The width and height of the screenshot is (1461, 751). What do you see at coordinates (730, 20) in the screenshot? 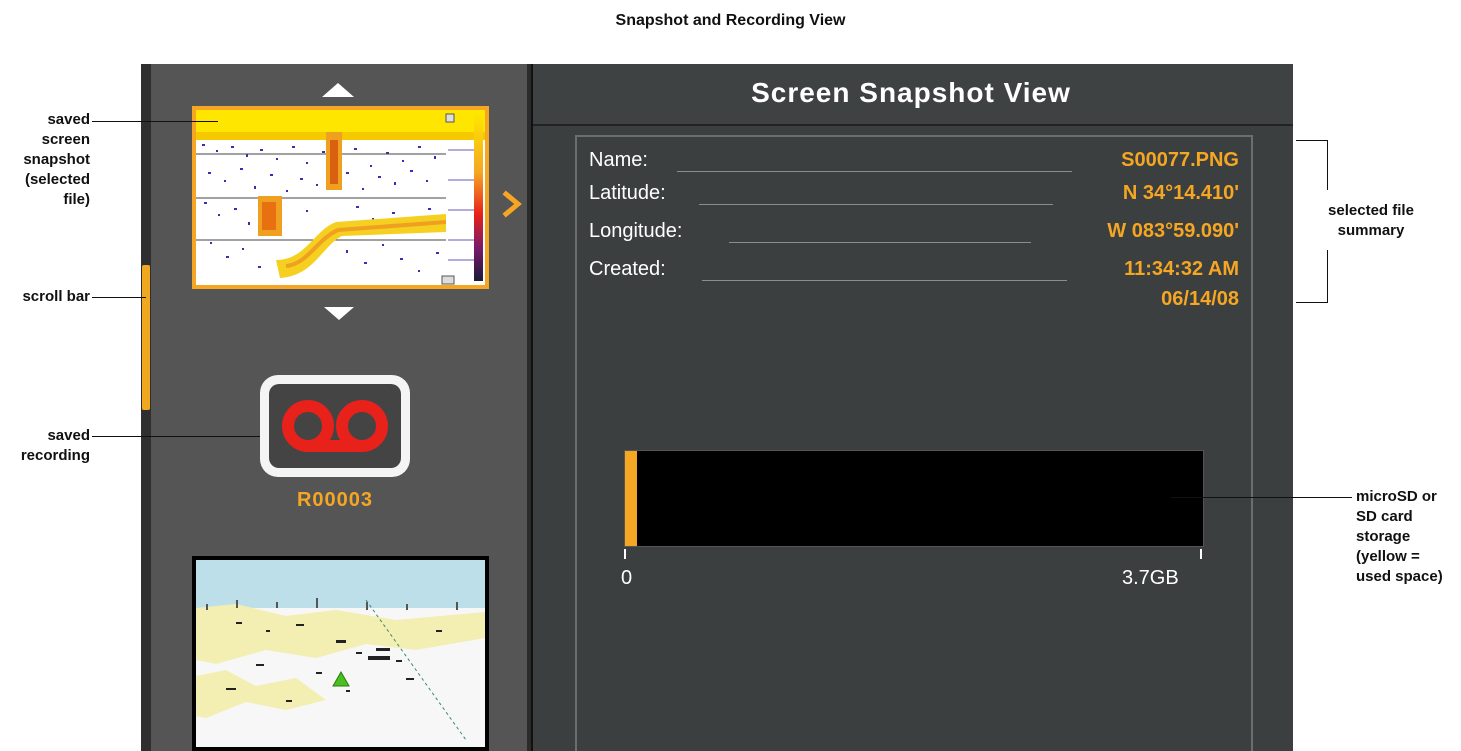
I see `figure-title: Snapshot and Recording View` at bounding box center [730, 20].